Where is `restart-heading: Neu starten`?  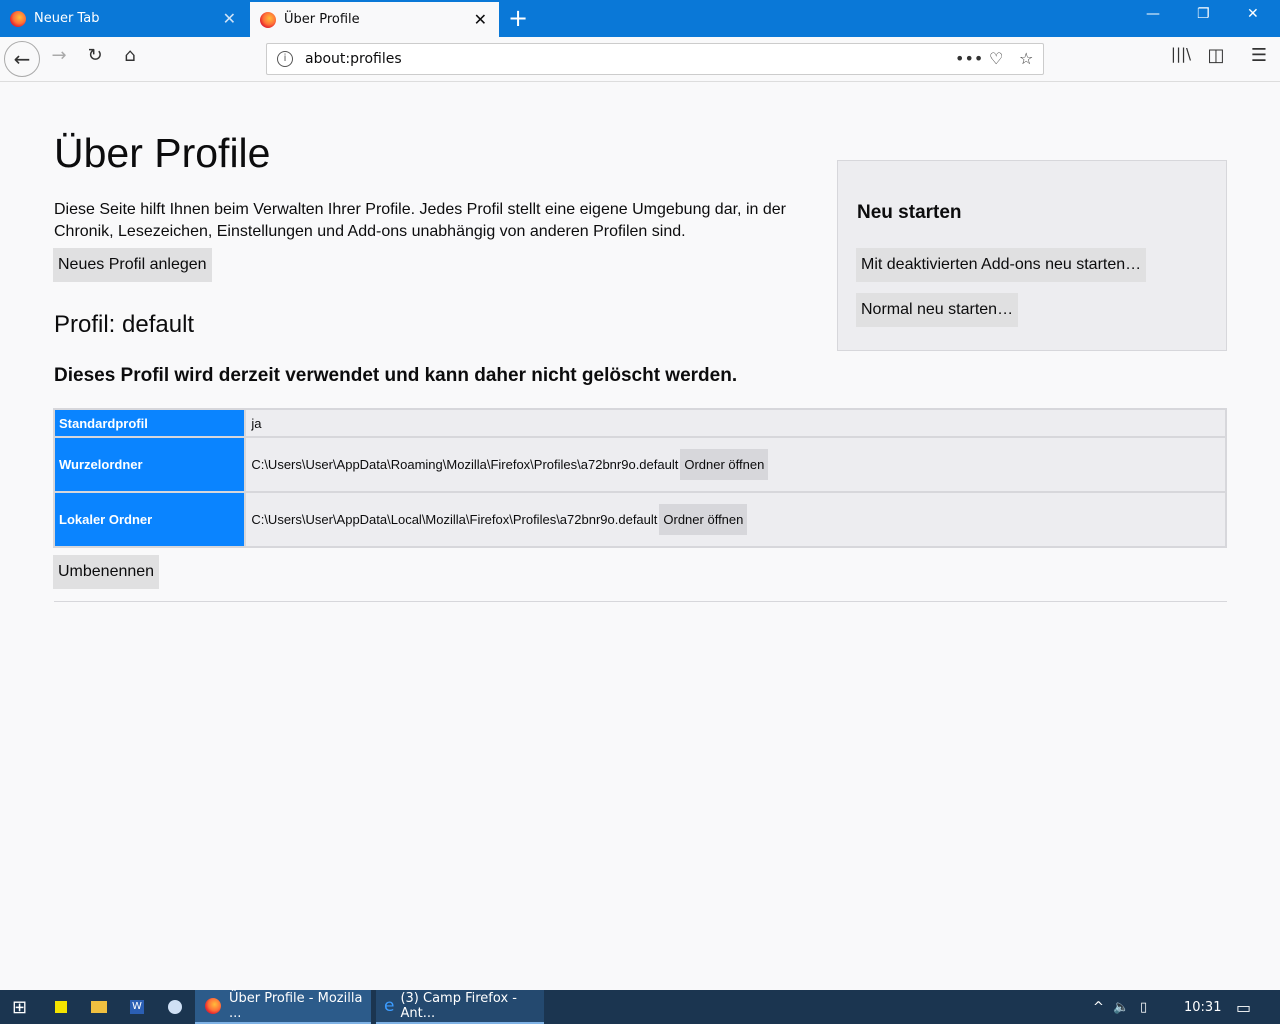 restart-heading: Neu starten is located at coordinates (909, 212).